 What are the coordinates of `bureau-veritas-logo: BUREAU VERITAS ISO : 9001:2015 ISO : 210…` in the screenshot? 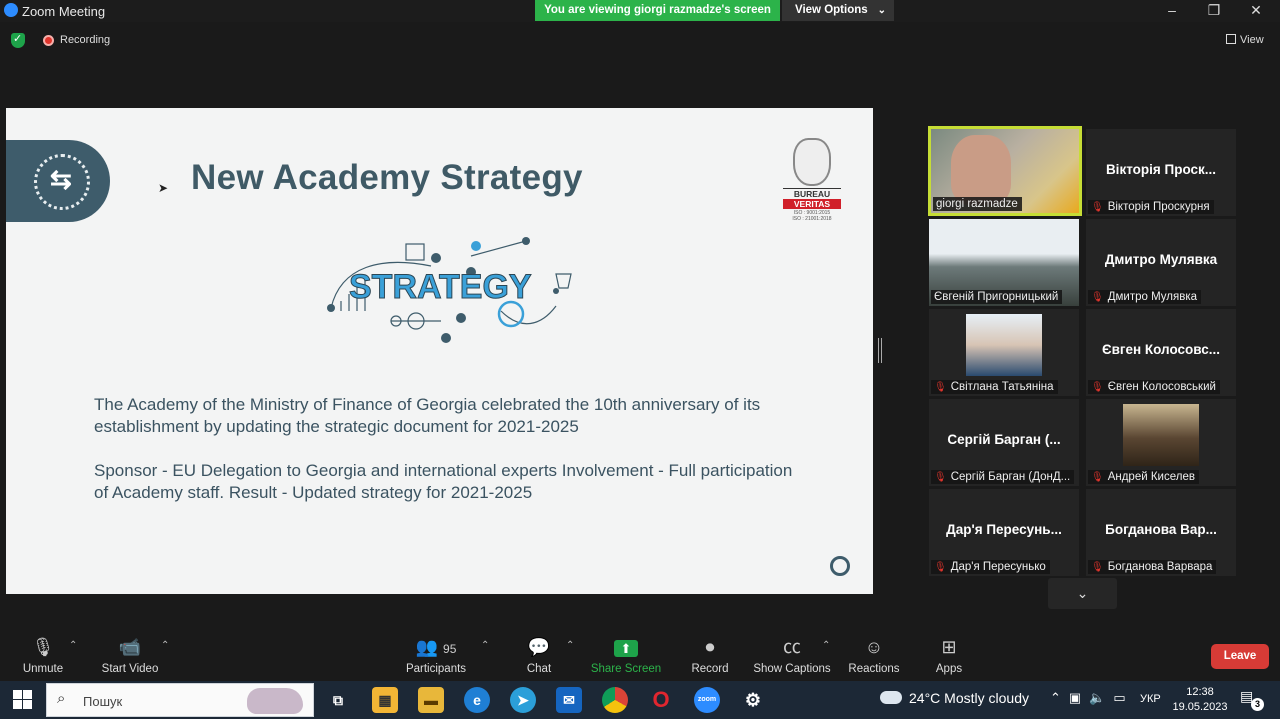 It's located at (812, 180).